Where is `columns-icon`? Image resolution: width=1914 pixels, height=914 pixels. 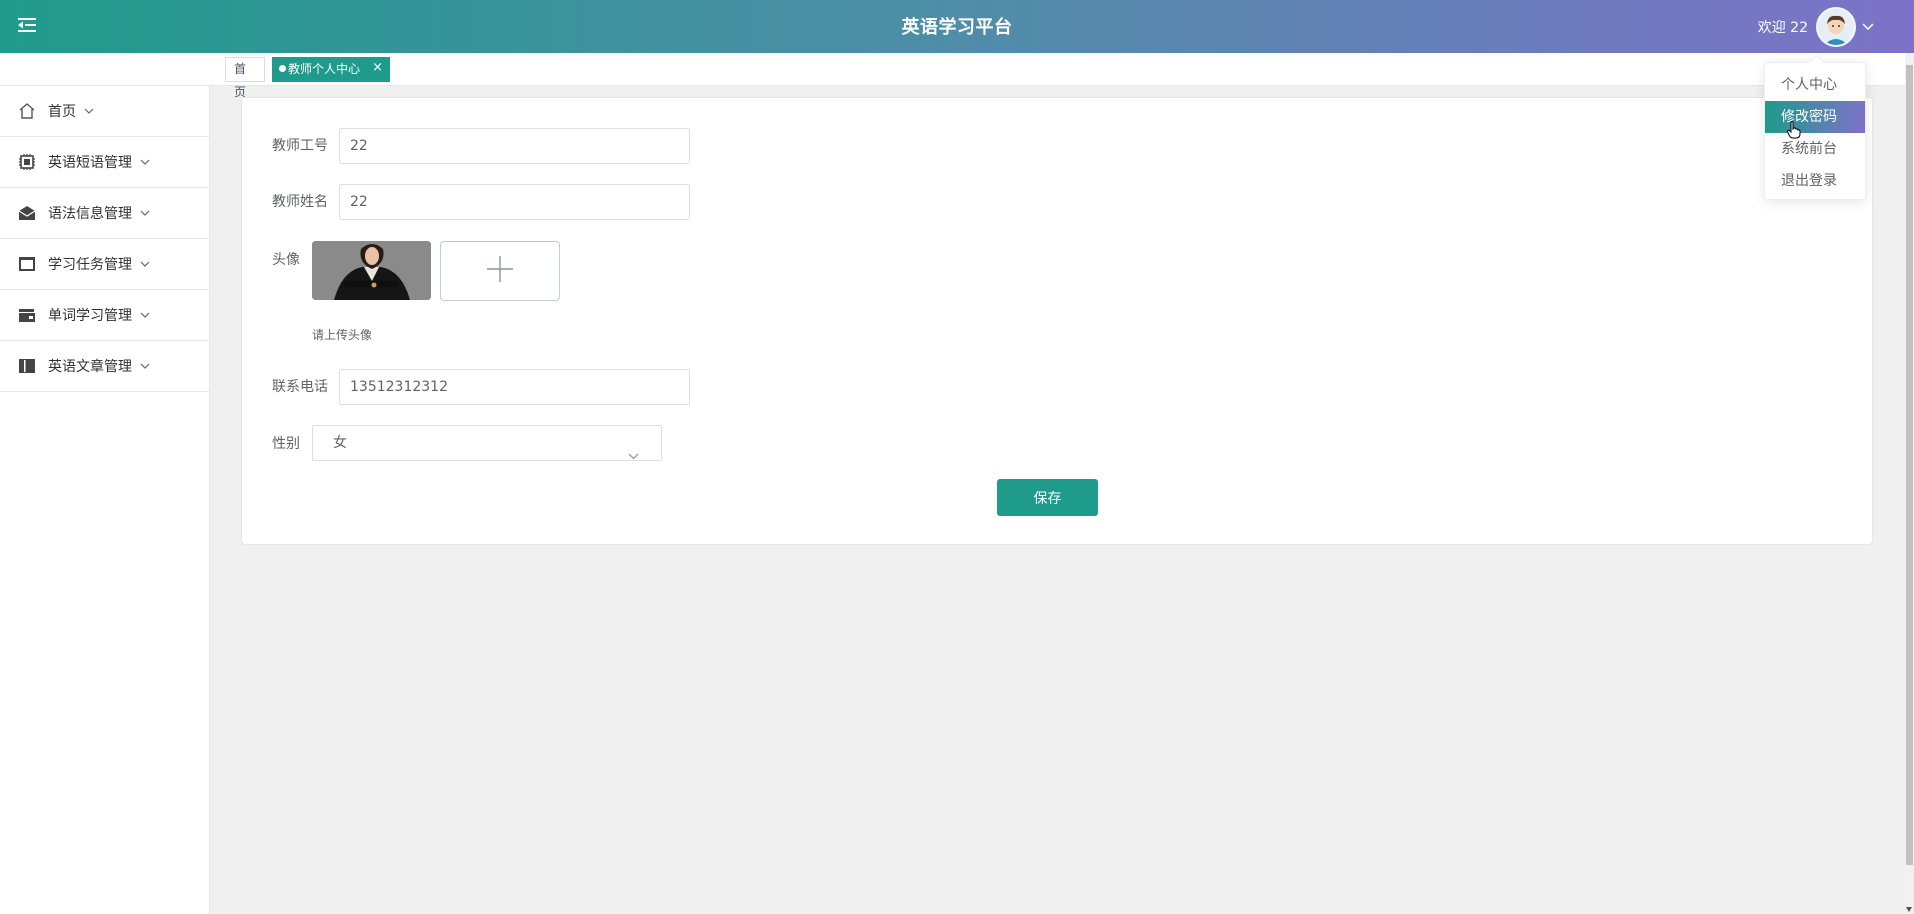
columns-icon is located at coordinates (27, 366).